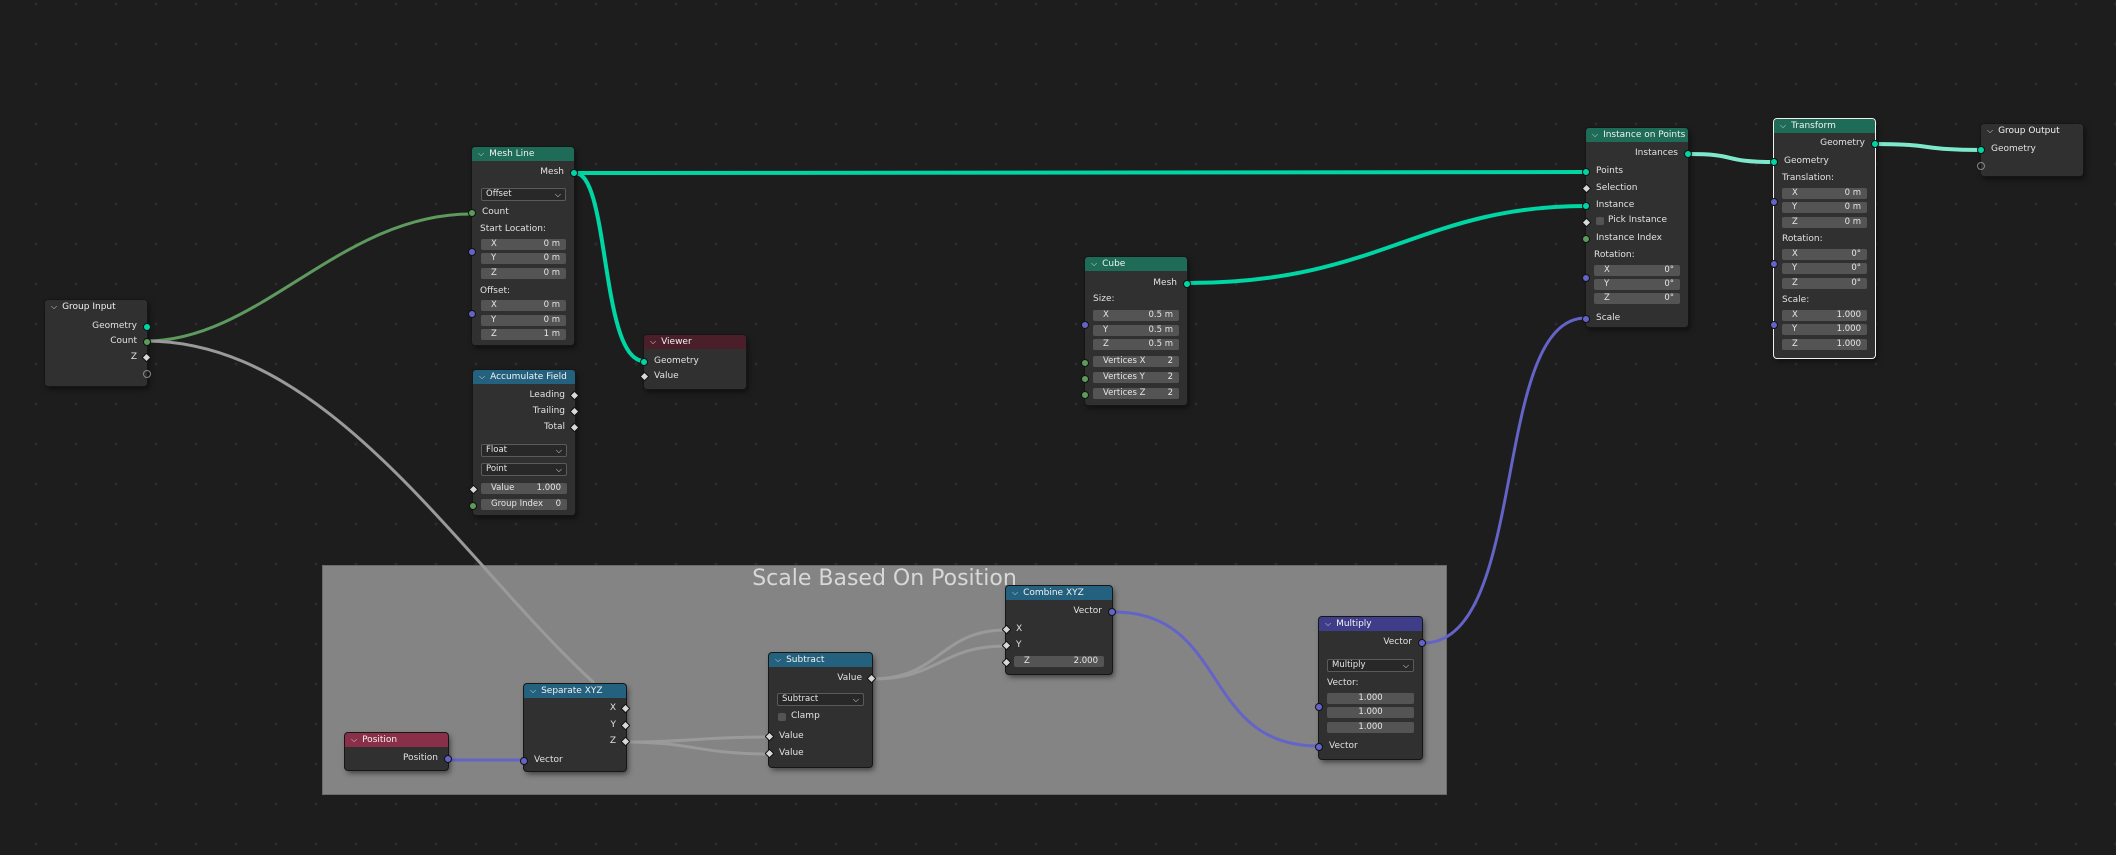 The height and width of the screenshot is (855, 2116). Describe the element at coordinates (1586, 206) in the screenshot. I see `socket-instance` at that location.